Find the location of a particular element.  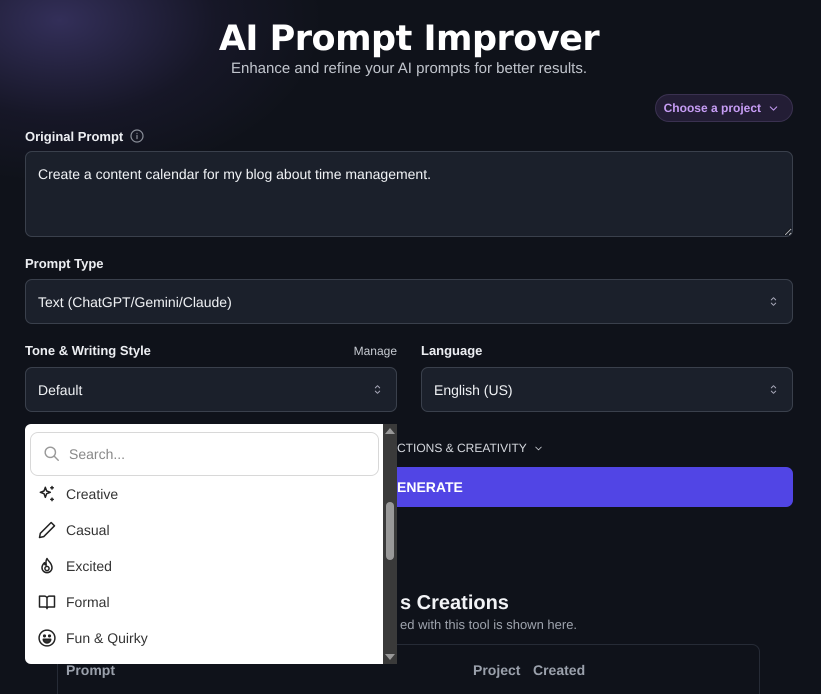

sparkles-icon is located at coordinates (47, 494).